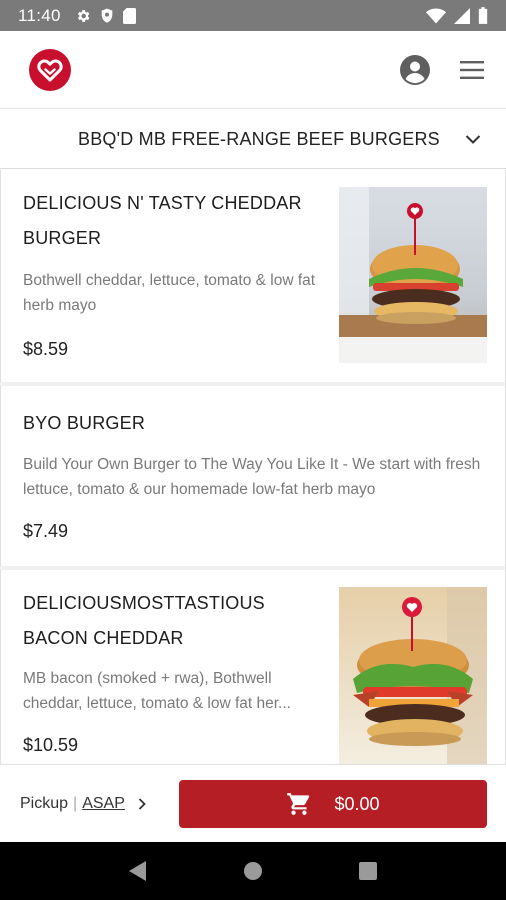 This screenshot has height=900, width=506. I want to click on hamburger-menu-icon, so click(472, 70).